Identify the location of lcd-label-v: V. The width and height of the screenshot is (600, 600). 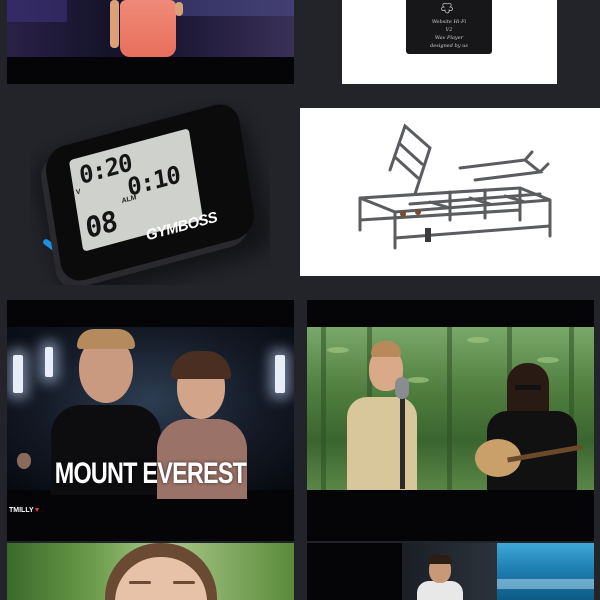
(78, 192).